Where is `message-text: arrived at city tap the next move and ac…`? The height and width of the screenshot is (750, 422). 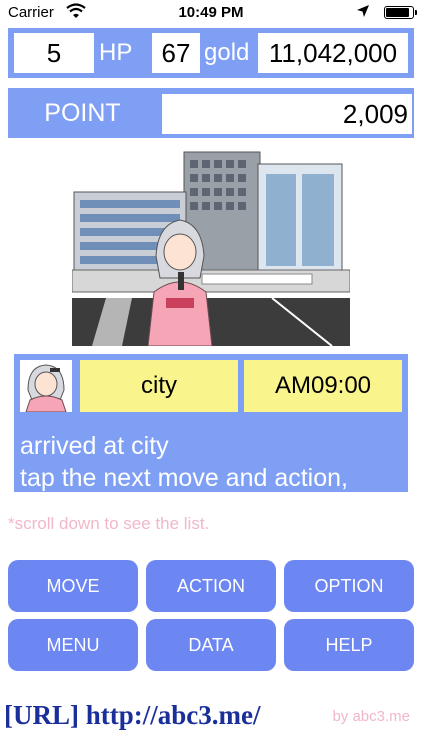
message-text: arrived at city tap the next move and ac… is located at coordinates (184, 462).